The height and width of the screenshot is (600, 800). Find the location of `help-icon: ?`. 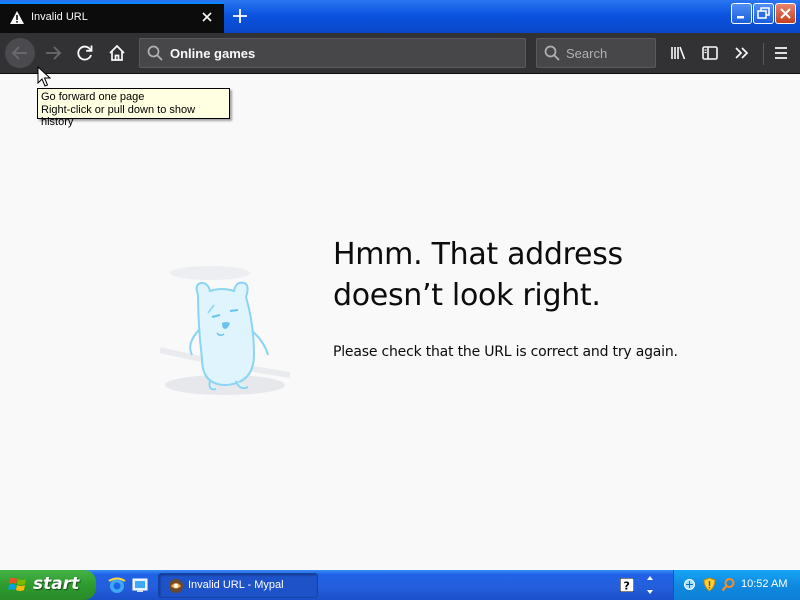

help-icon: ? is located at coordinates (627, 585).